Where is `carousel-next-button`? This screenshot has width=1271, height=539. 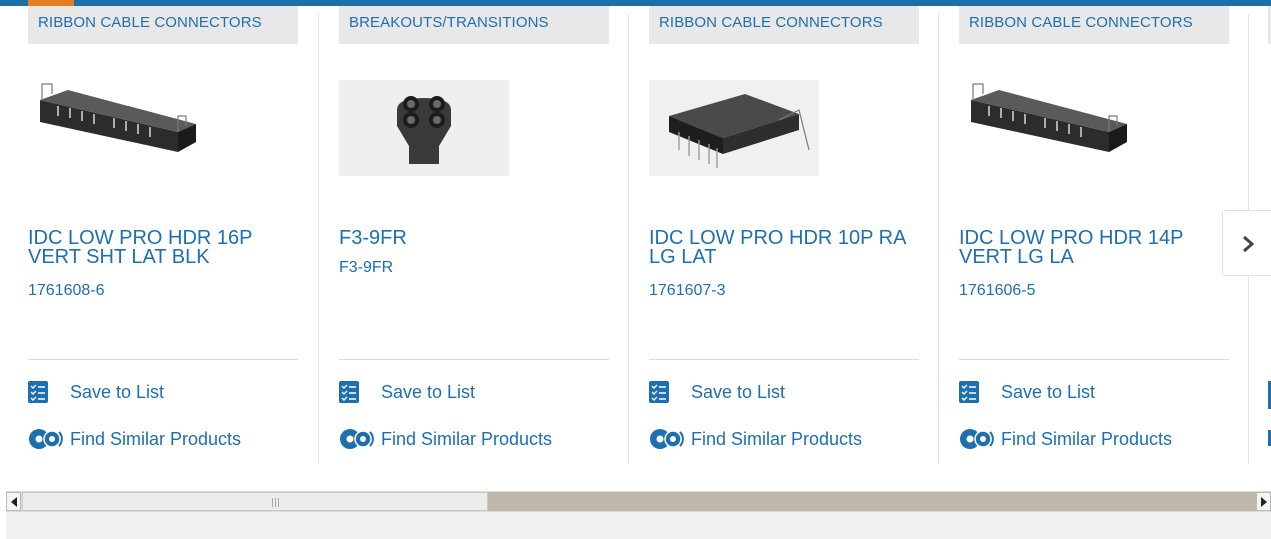 carousel-next-button is located at coordinates (1246, 243).